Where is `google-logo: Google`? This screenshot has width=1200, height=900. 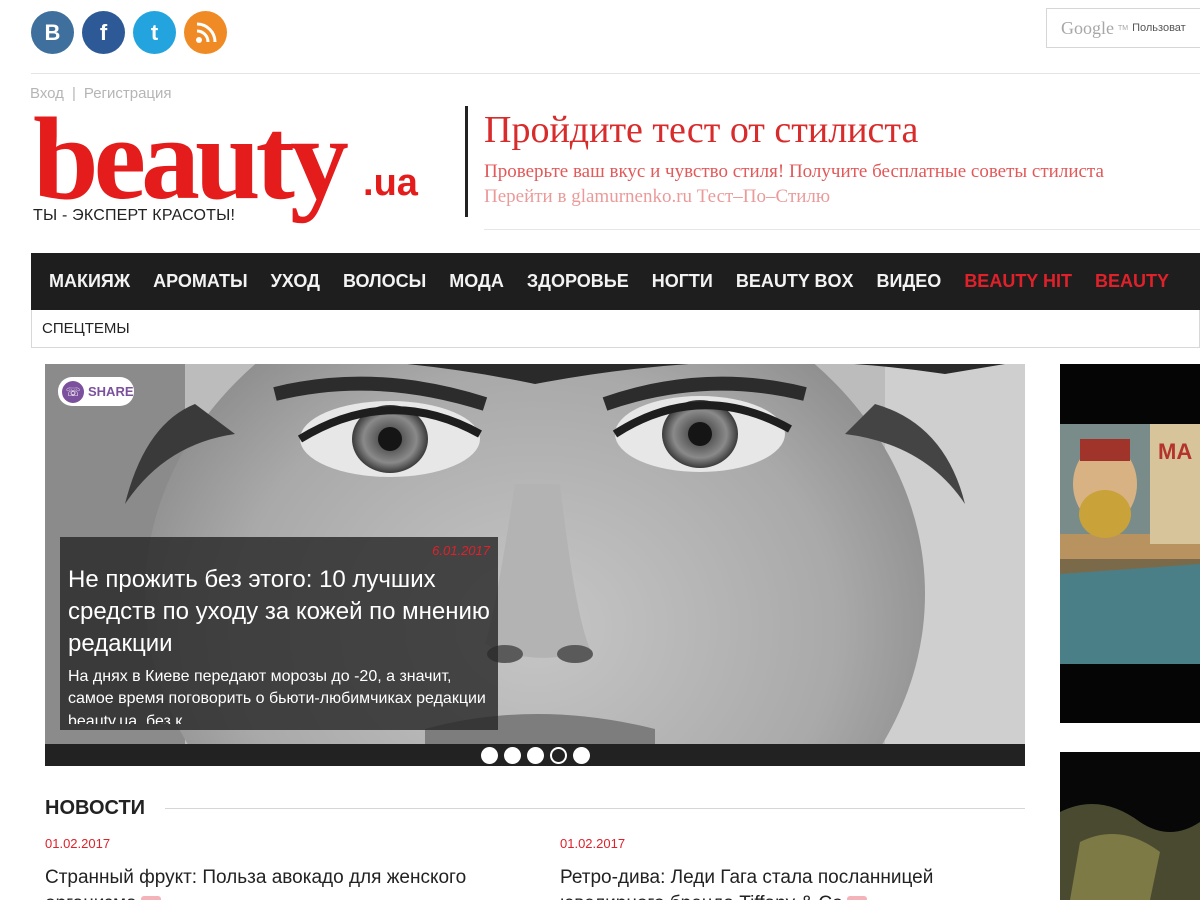
google-logo: Google is located at coordinates (1087, 27).